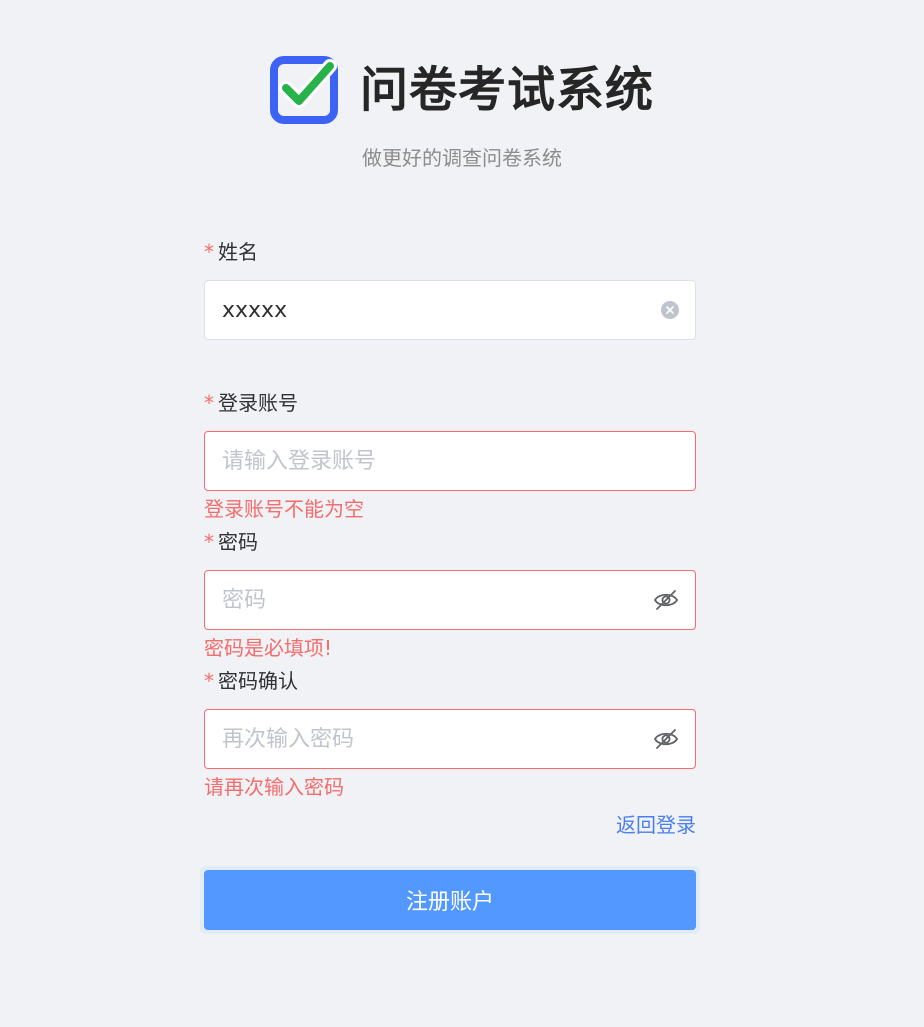 This screenshot has height=1027, width=924. I want to click on brand: 问卷考试系统, so click(461, 90).